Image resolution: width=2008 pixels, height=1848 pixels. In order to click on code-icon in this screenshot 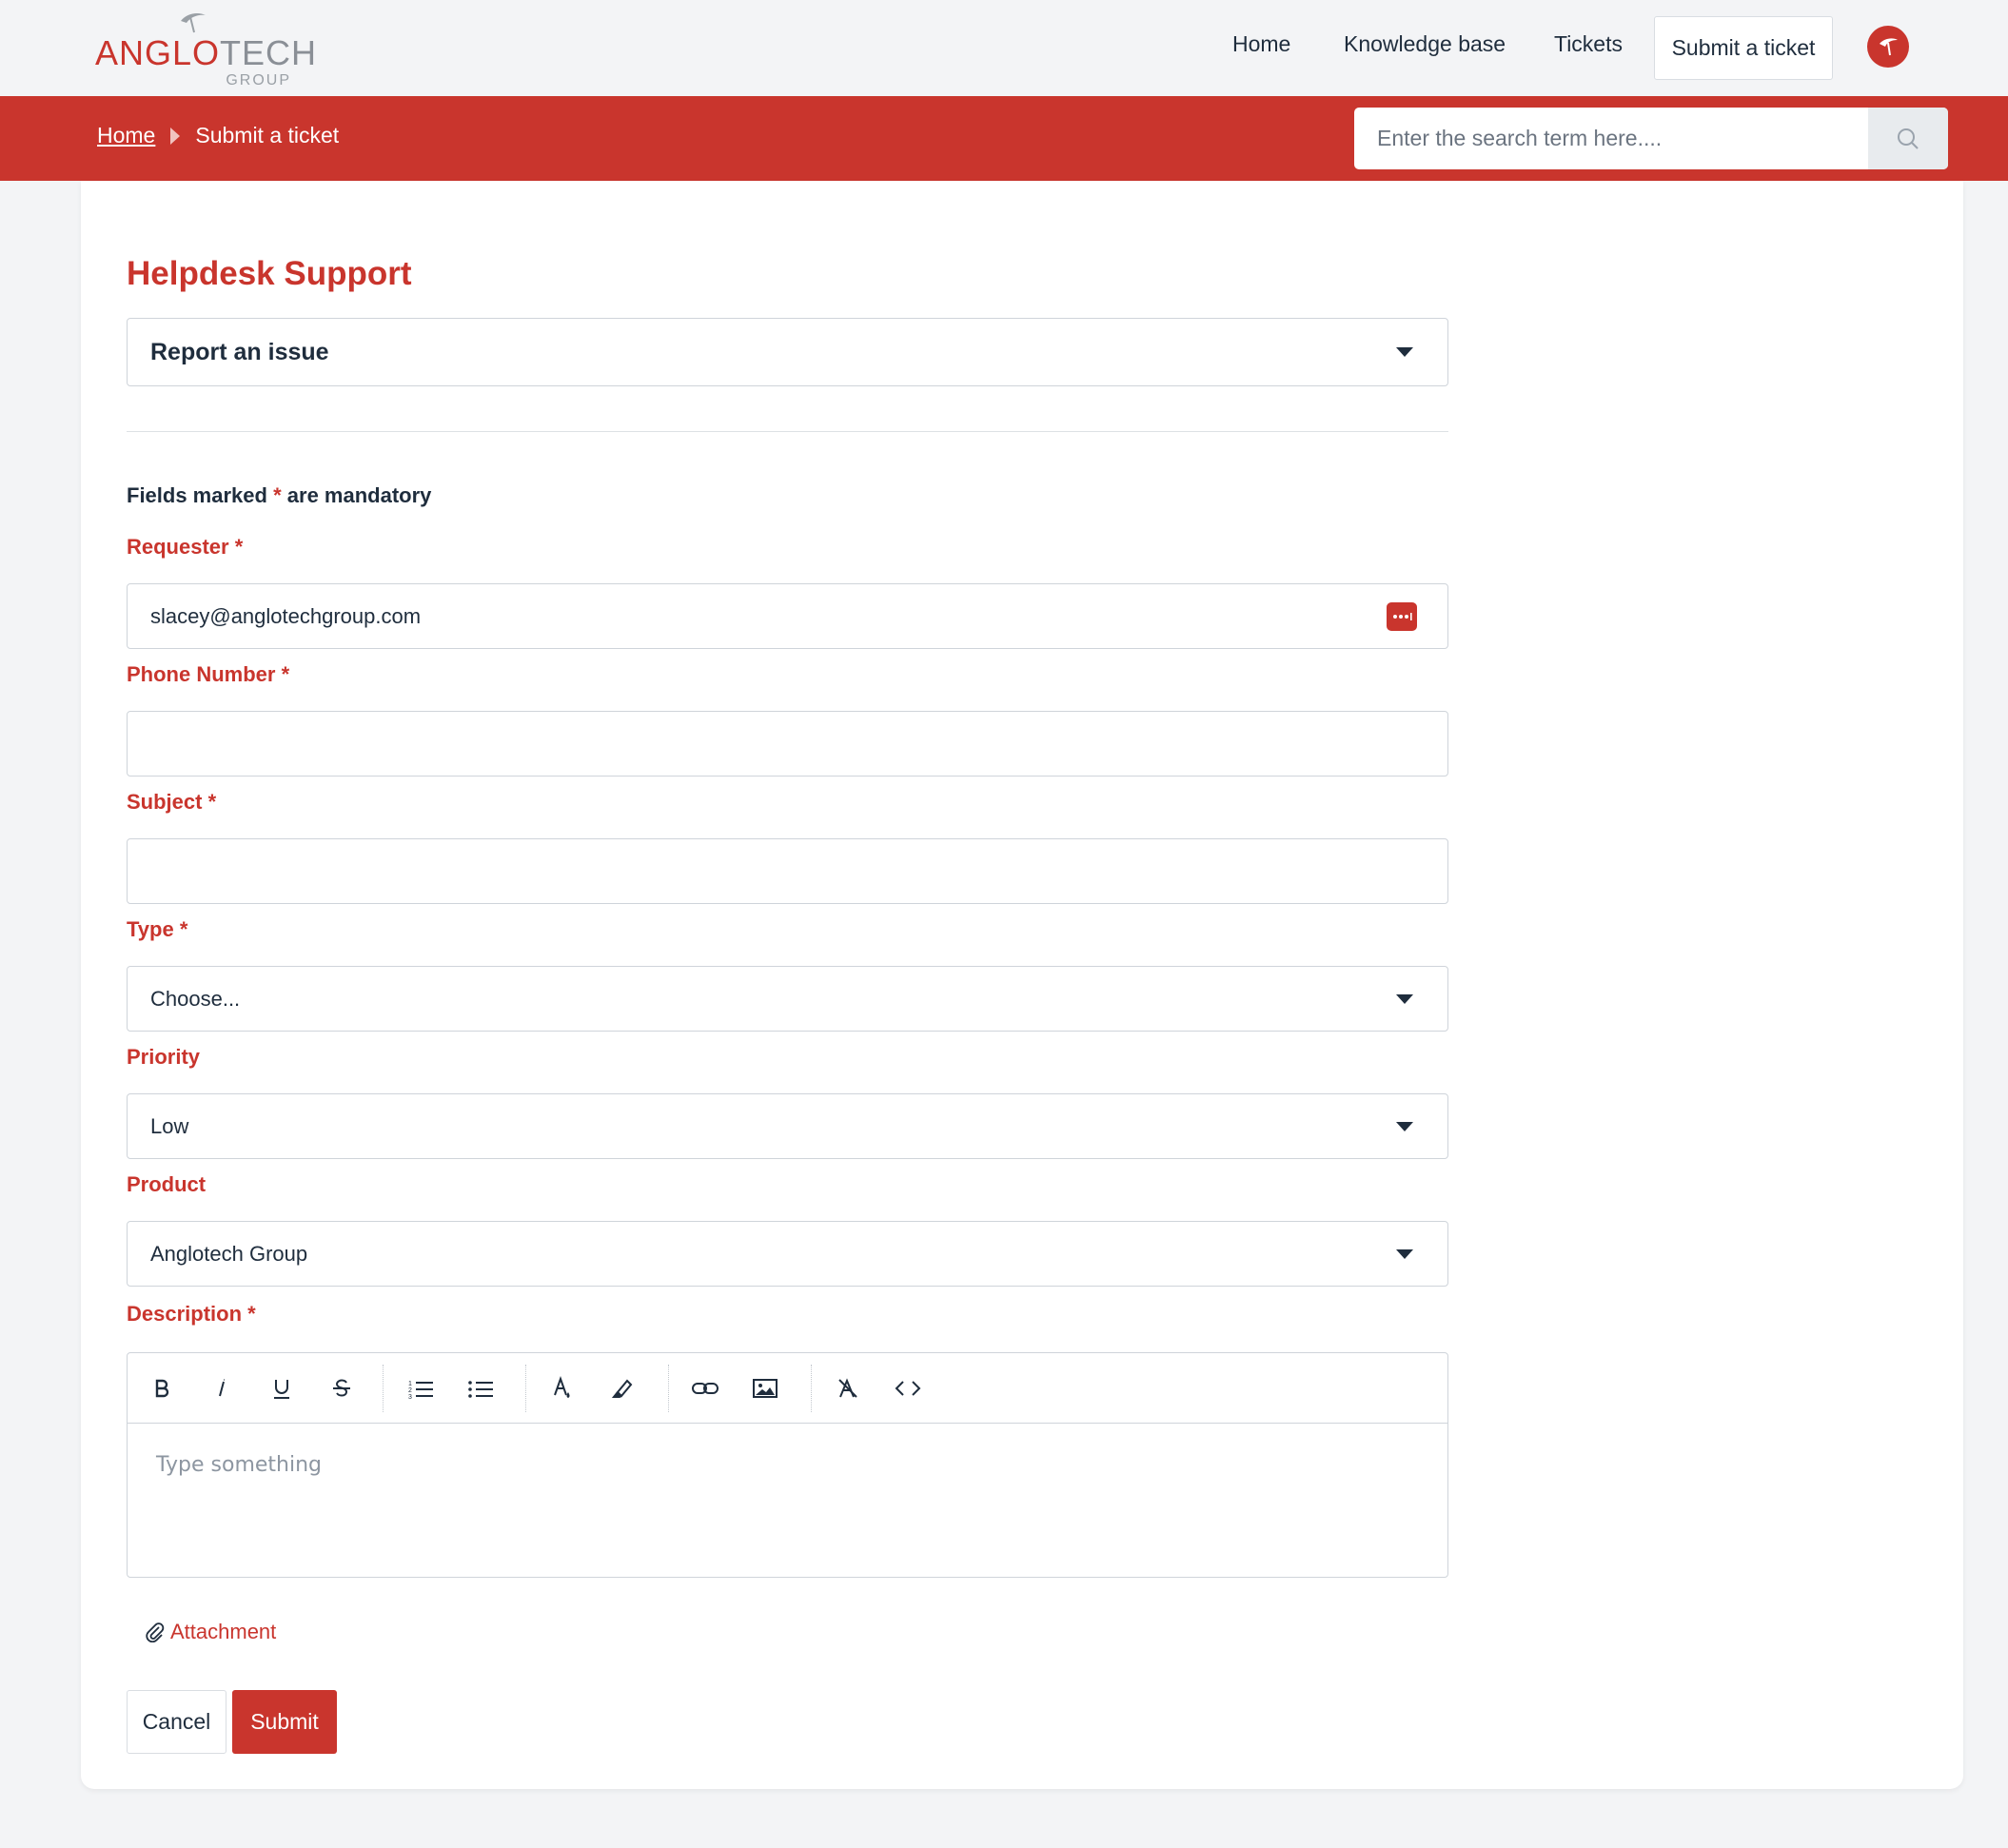, I will do `click(908, 1388)`.